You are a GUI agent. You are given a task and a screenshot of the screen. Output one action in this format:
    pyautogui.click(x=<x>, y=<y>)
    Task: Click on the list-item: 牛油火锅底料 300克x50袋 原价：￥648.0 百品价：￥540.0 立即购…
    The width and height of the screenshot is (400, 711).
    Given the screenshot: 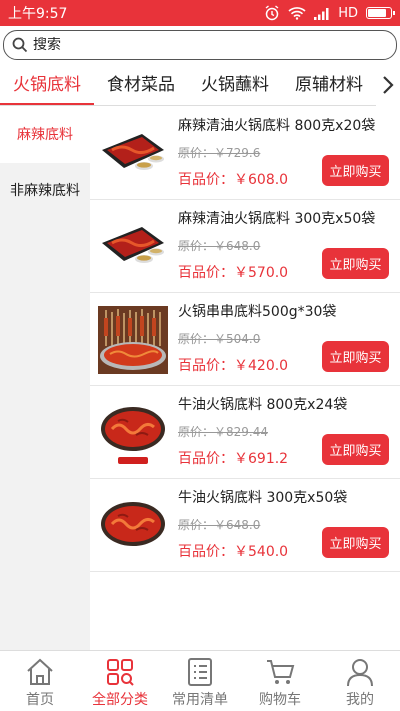 What is the action you would take?
    pyautogui.click(x=245, y=525)
    